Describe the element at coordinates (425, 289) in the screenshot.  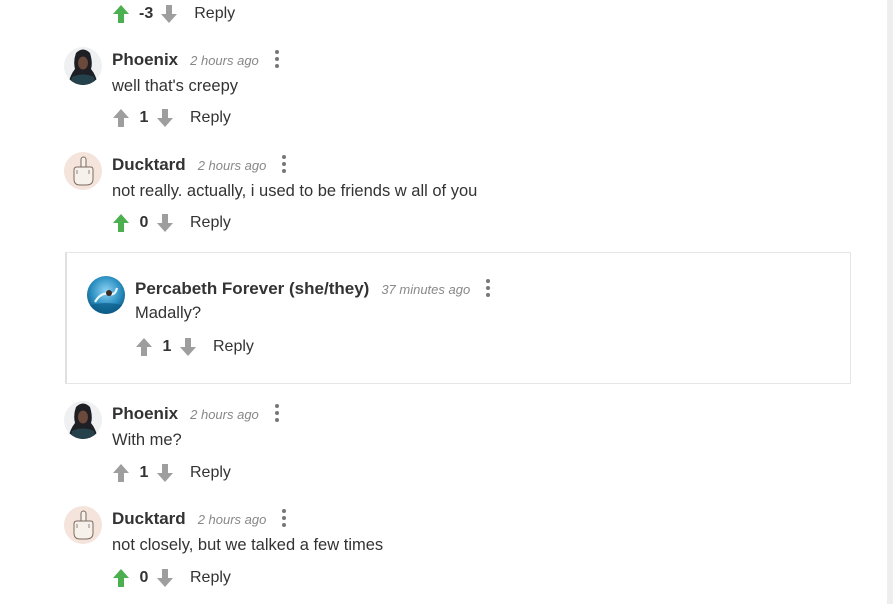
I see `timestamp: 37 minutes ago` at that location.